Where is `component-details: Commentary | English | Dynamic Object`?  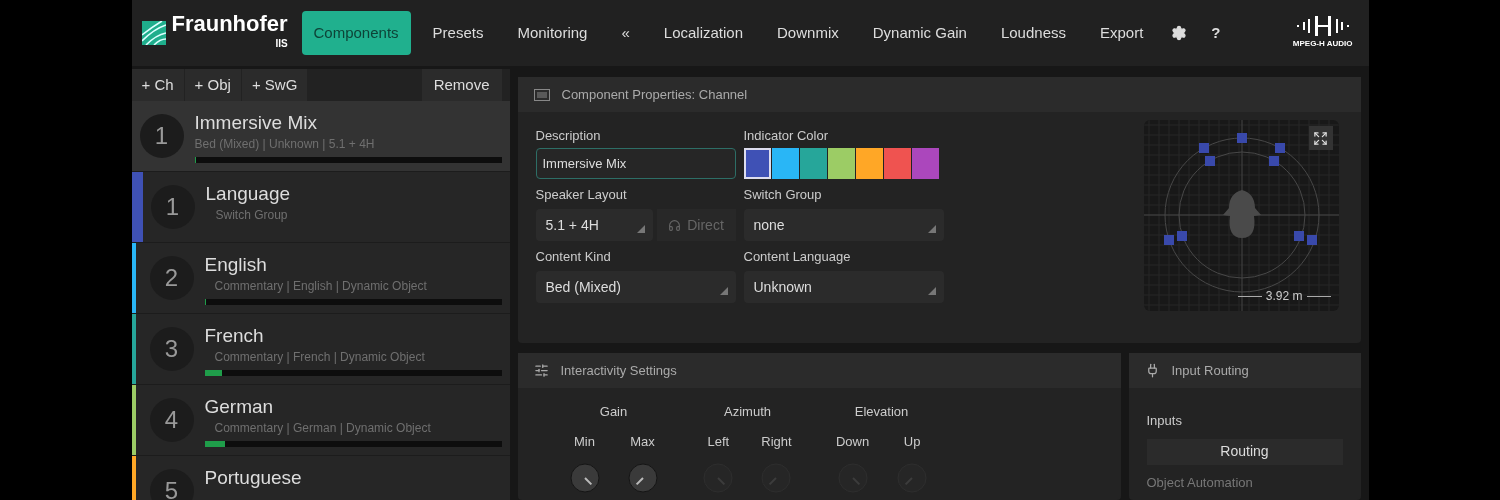 component-details: Commentary | English | Dynamic Object is located at coordinates (320, 286).